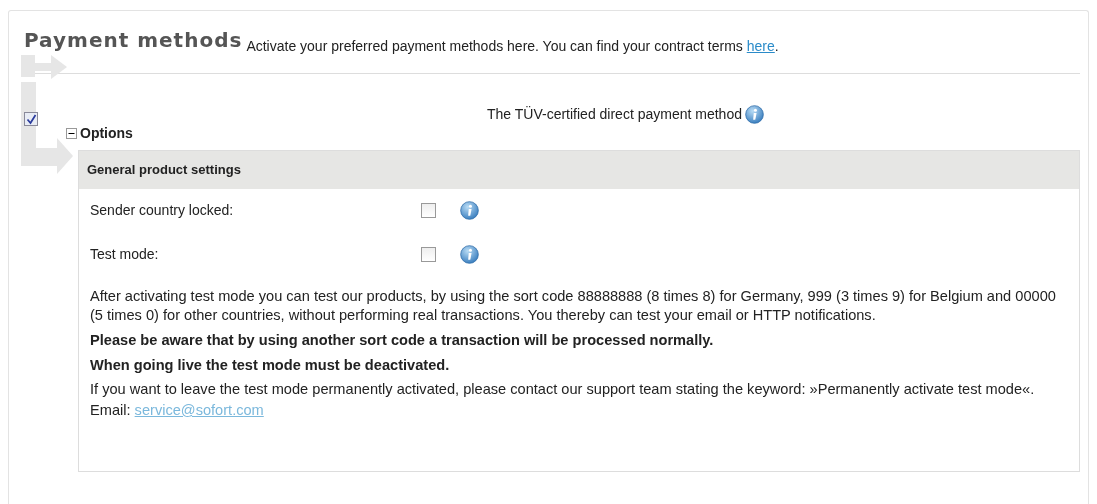 This screenshot has height=504, width=1097. Describe the element at coordinates (162, 210) in the screenshot. I see `setting-label: Sender country locked:` at that location.